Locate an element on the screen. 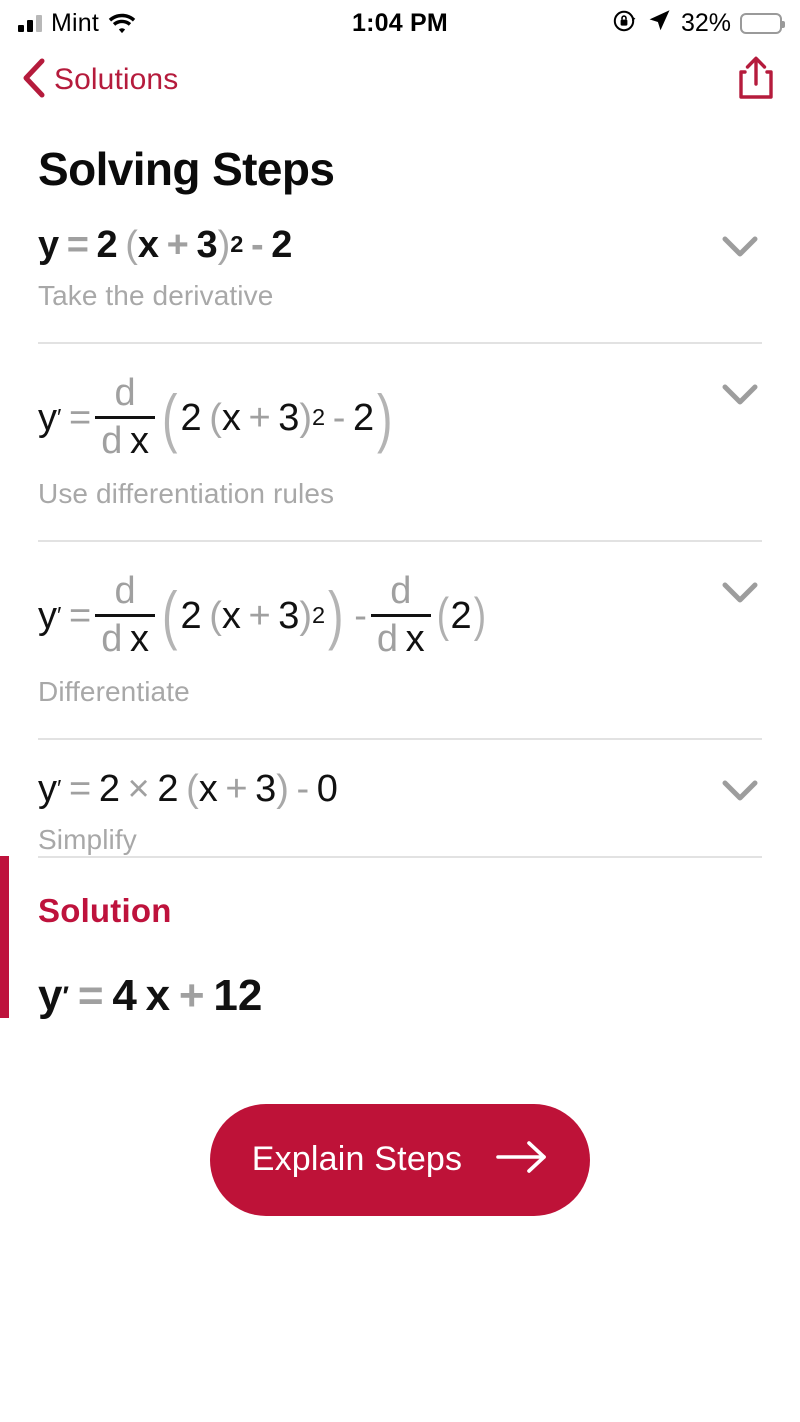  equation-step-2: y ′ = d dx ( 2 ( x + 3 ) 2 - 2 ) is located at coordinates (380, 417).